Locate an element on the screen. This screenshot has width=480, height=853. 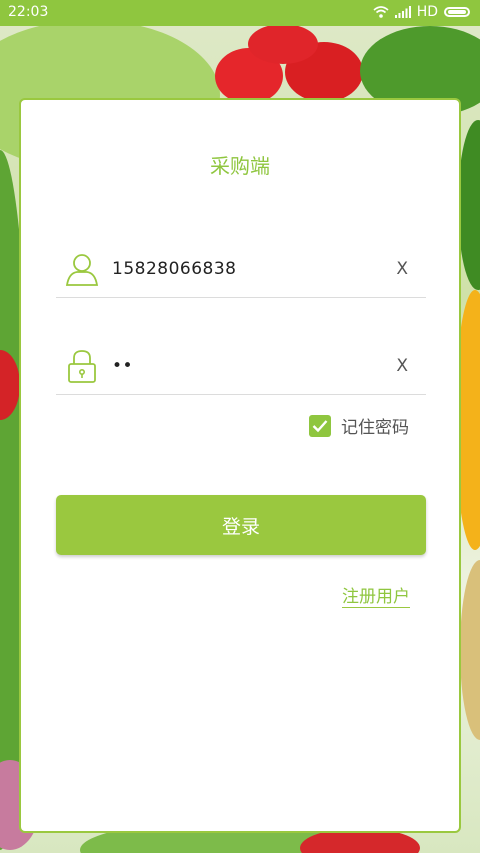
login-button: 登录 is located at coordinates (241, 525).